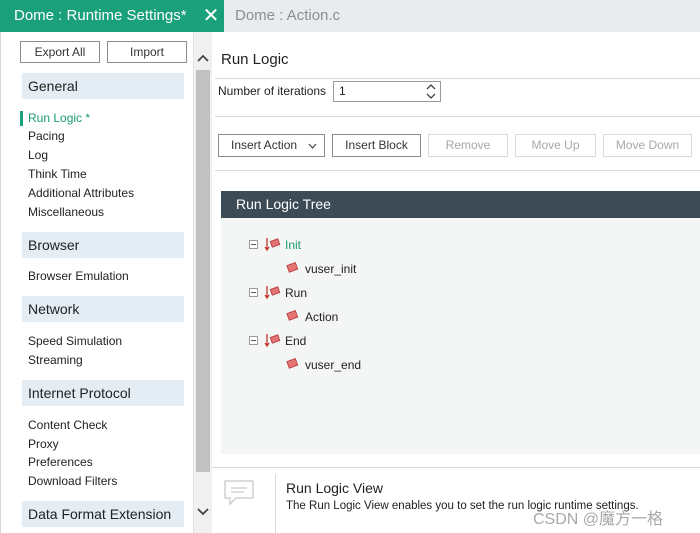 Image resolution: width=700 pixels, height=533 pixels. I want to click on section-browser: Browser, so click(103, 245).